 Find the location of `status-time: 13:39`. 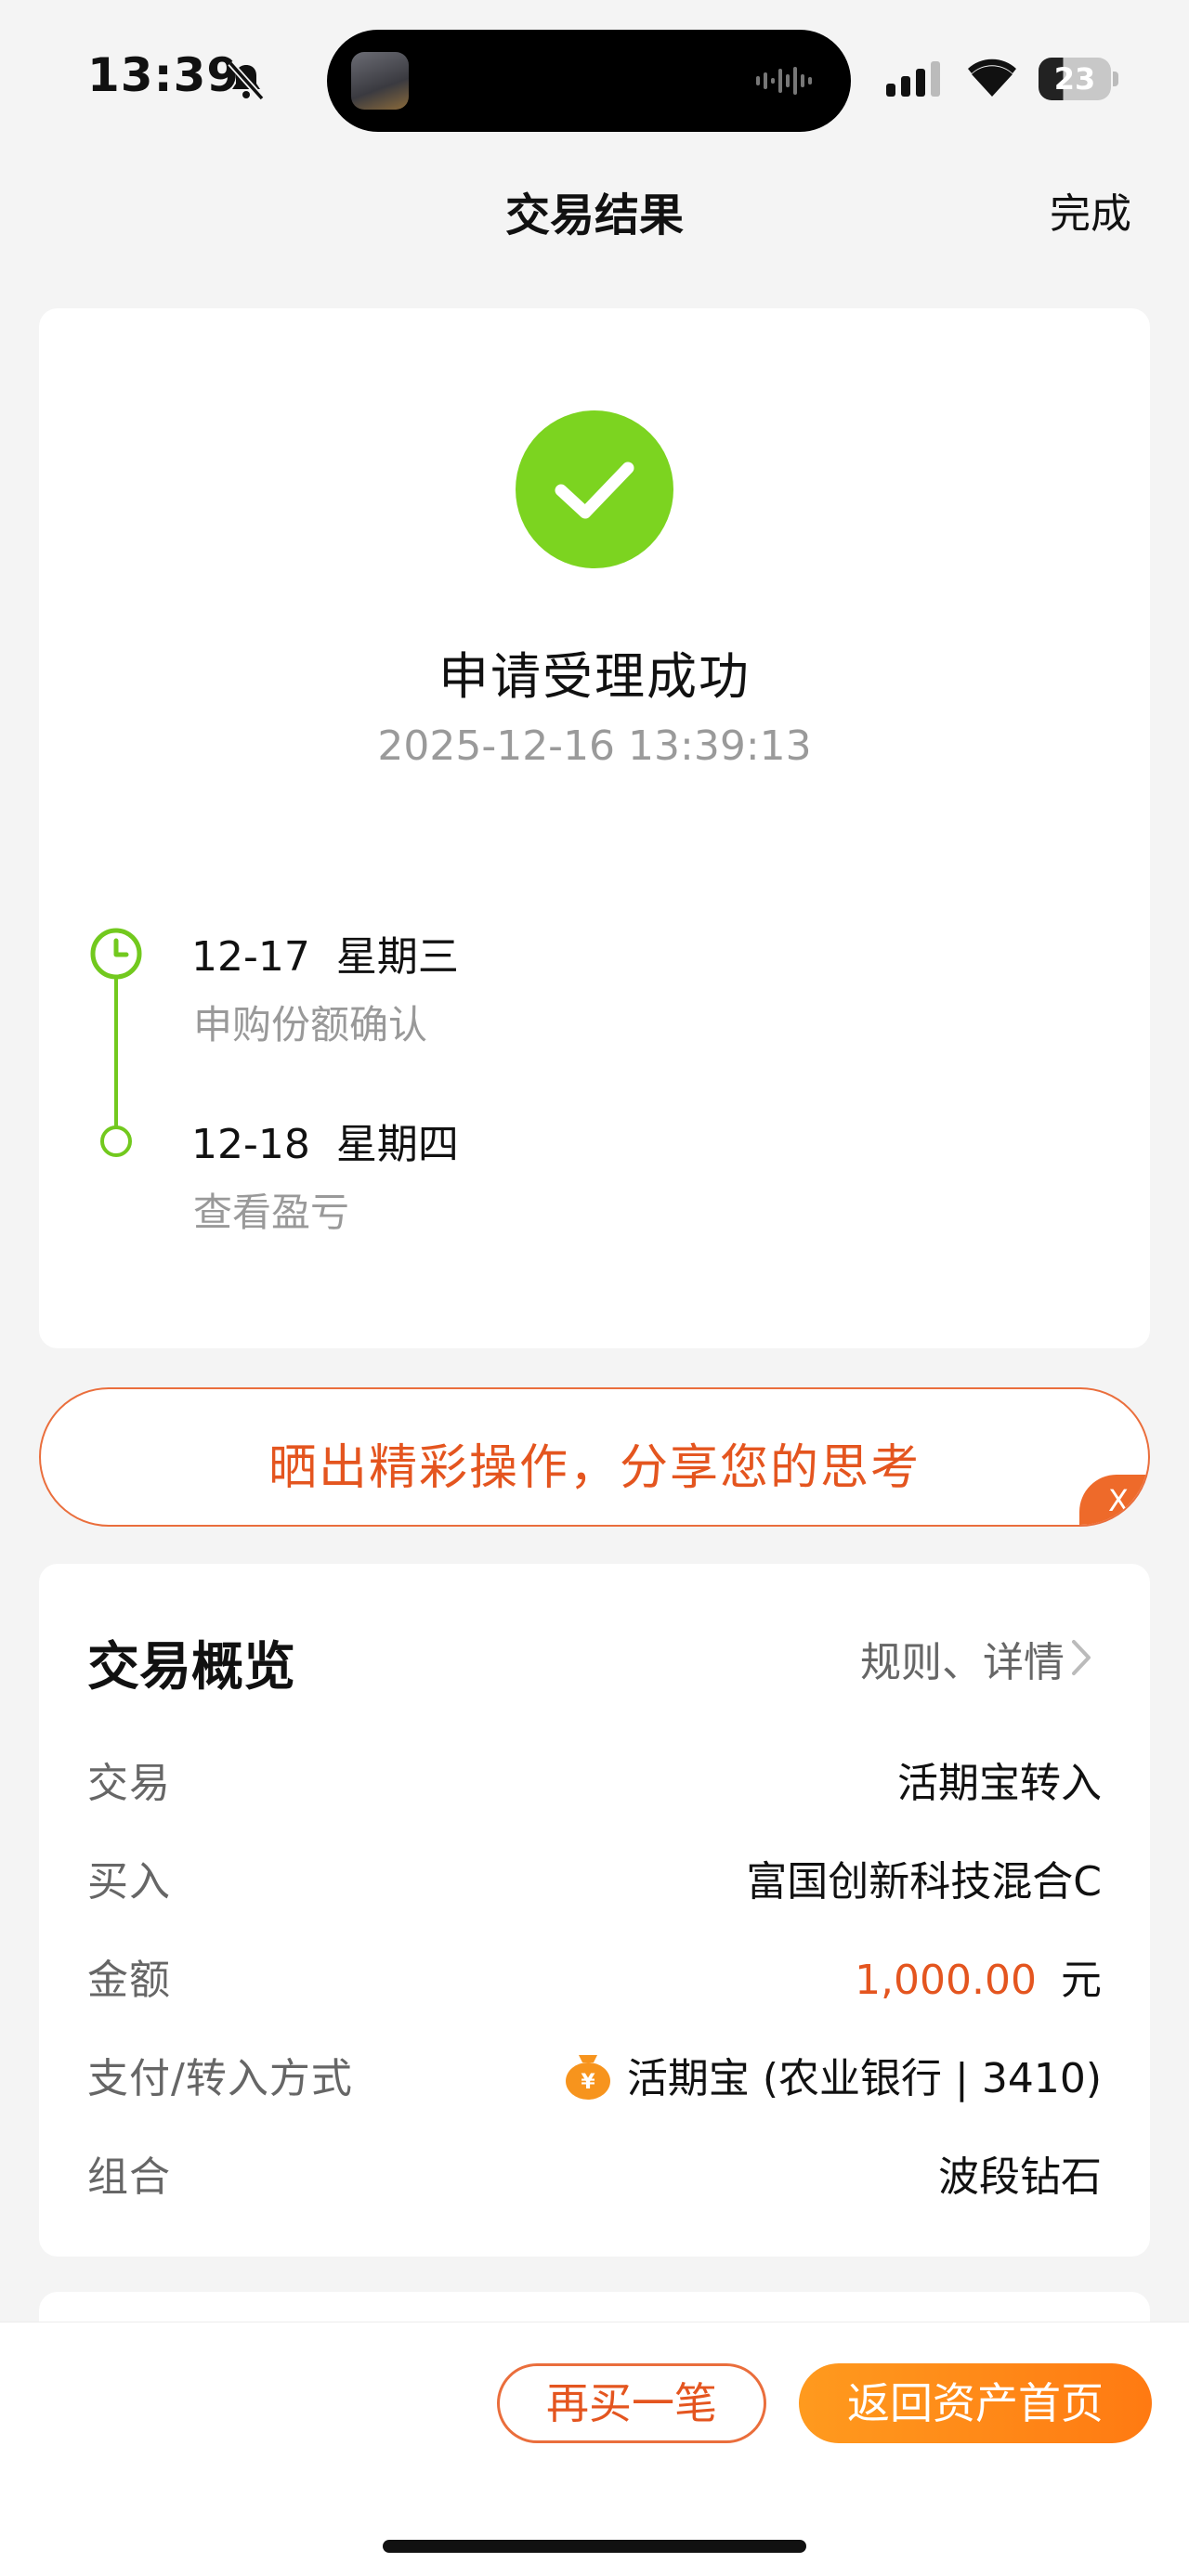

status-time: 13:39 is located at coordinates (164, 75).